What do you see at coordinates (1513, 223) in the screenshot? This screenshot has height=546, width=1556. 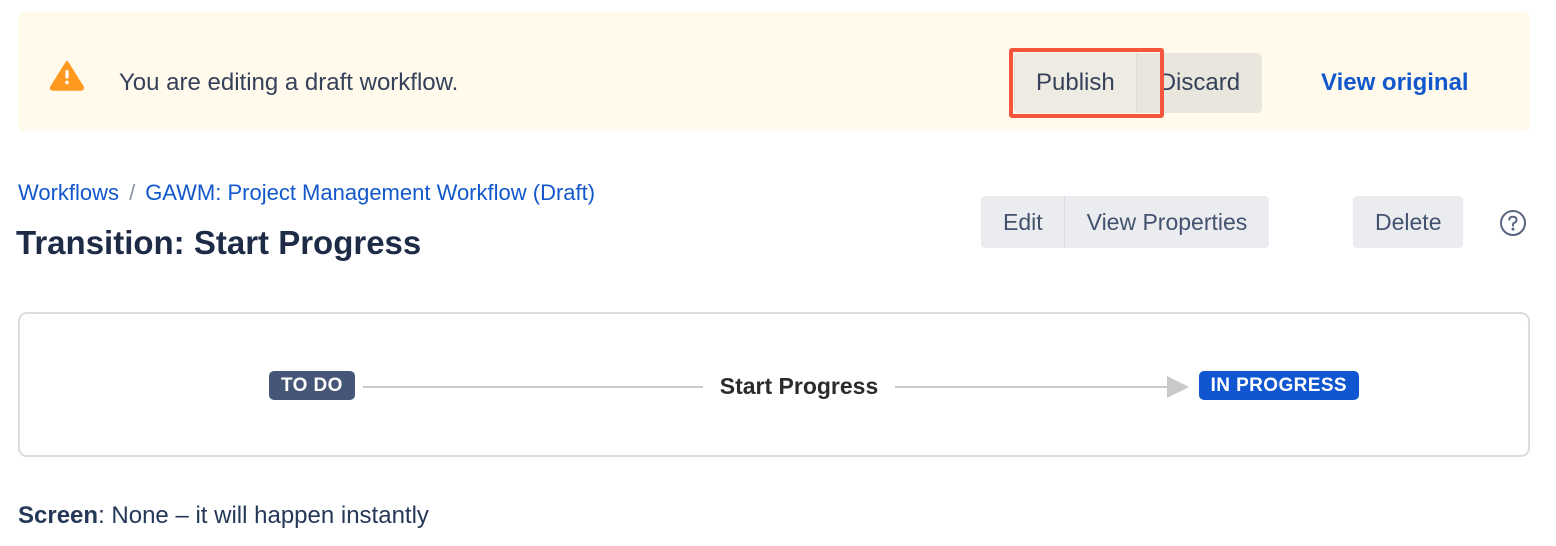 I see `help-circle-icon` at bounding box center [1513, 223].